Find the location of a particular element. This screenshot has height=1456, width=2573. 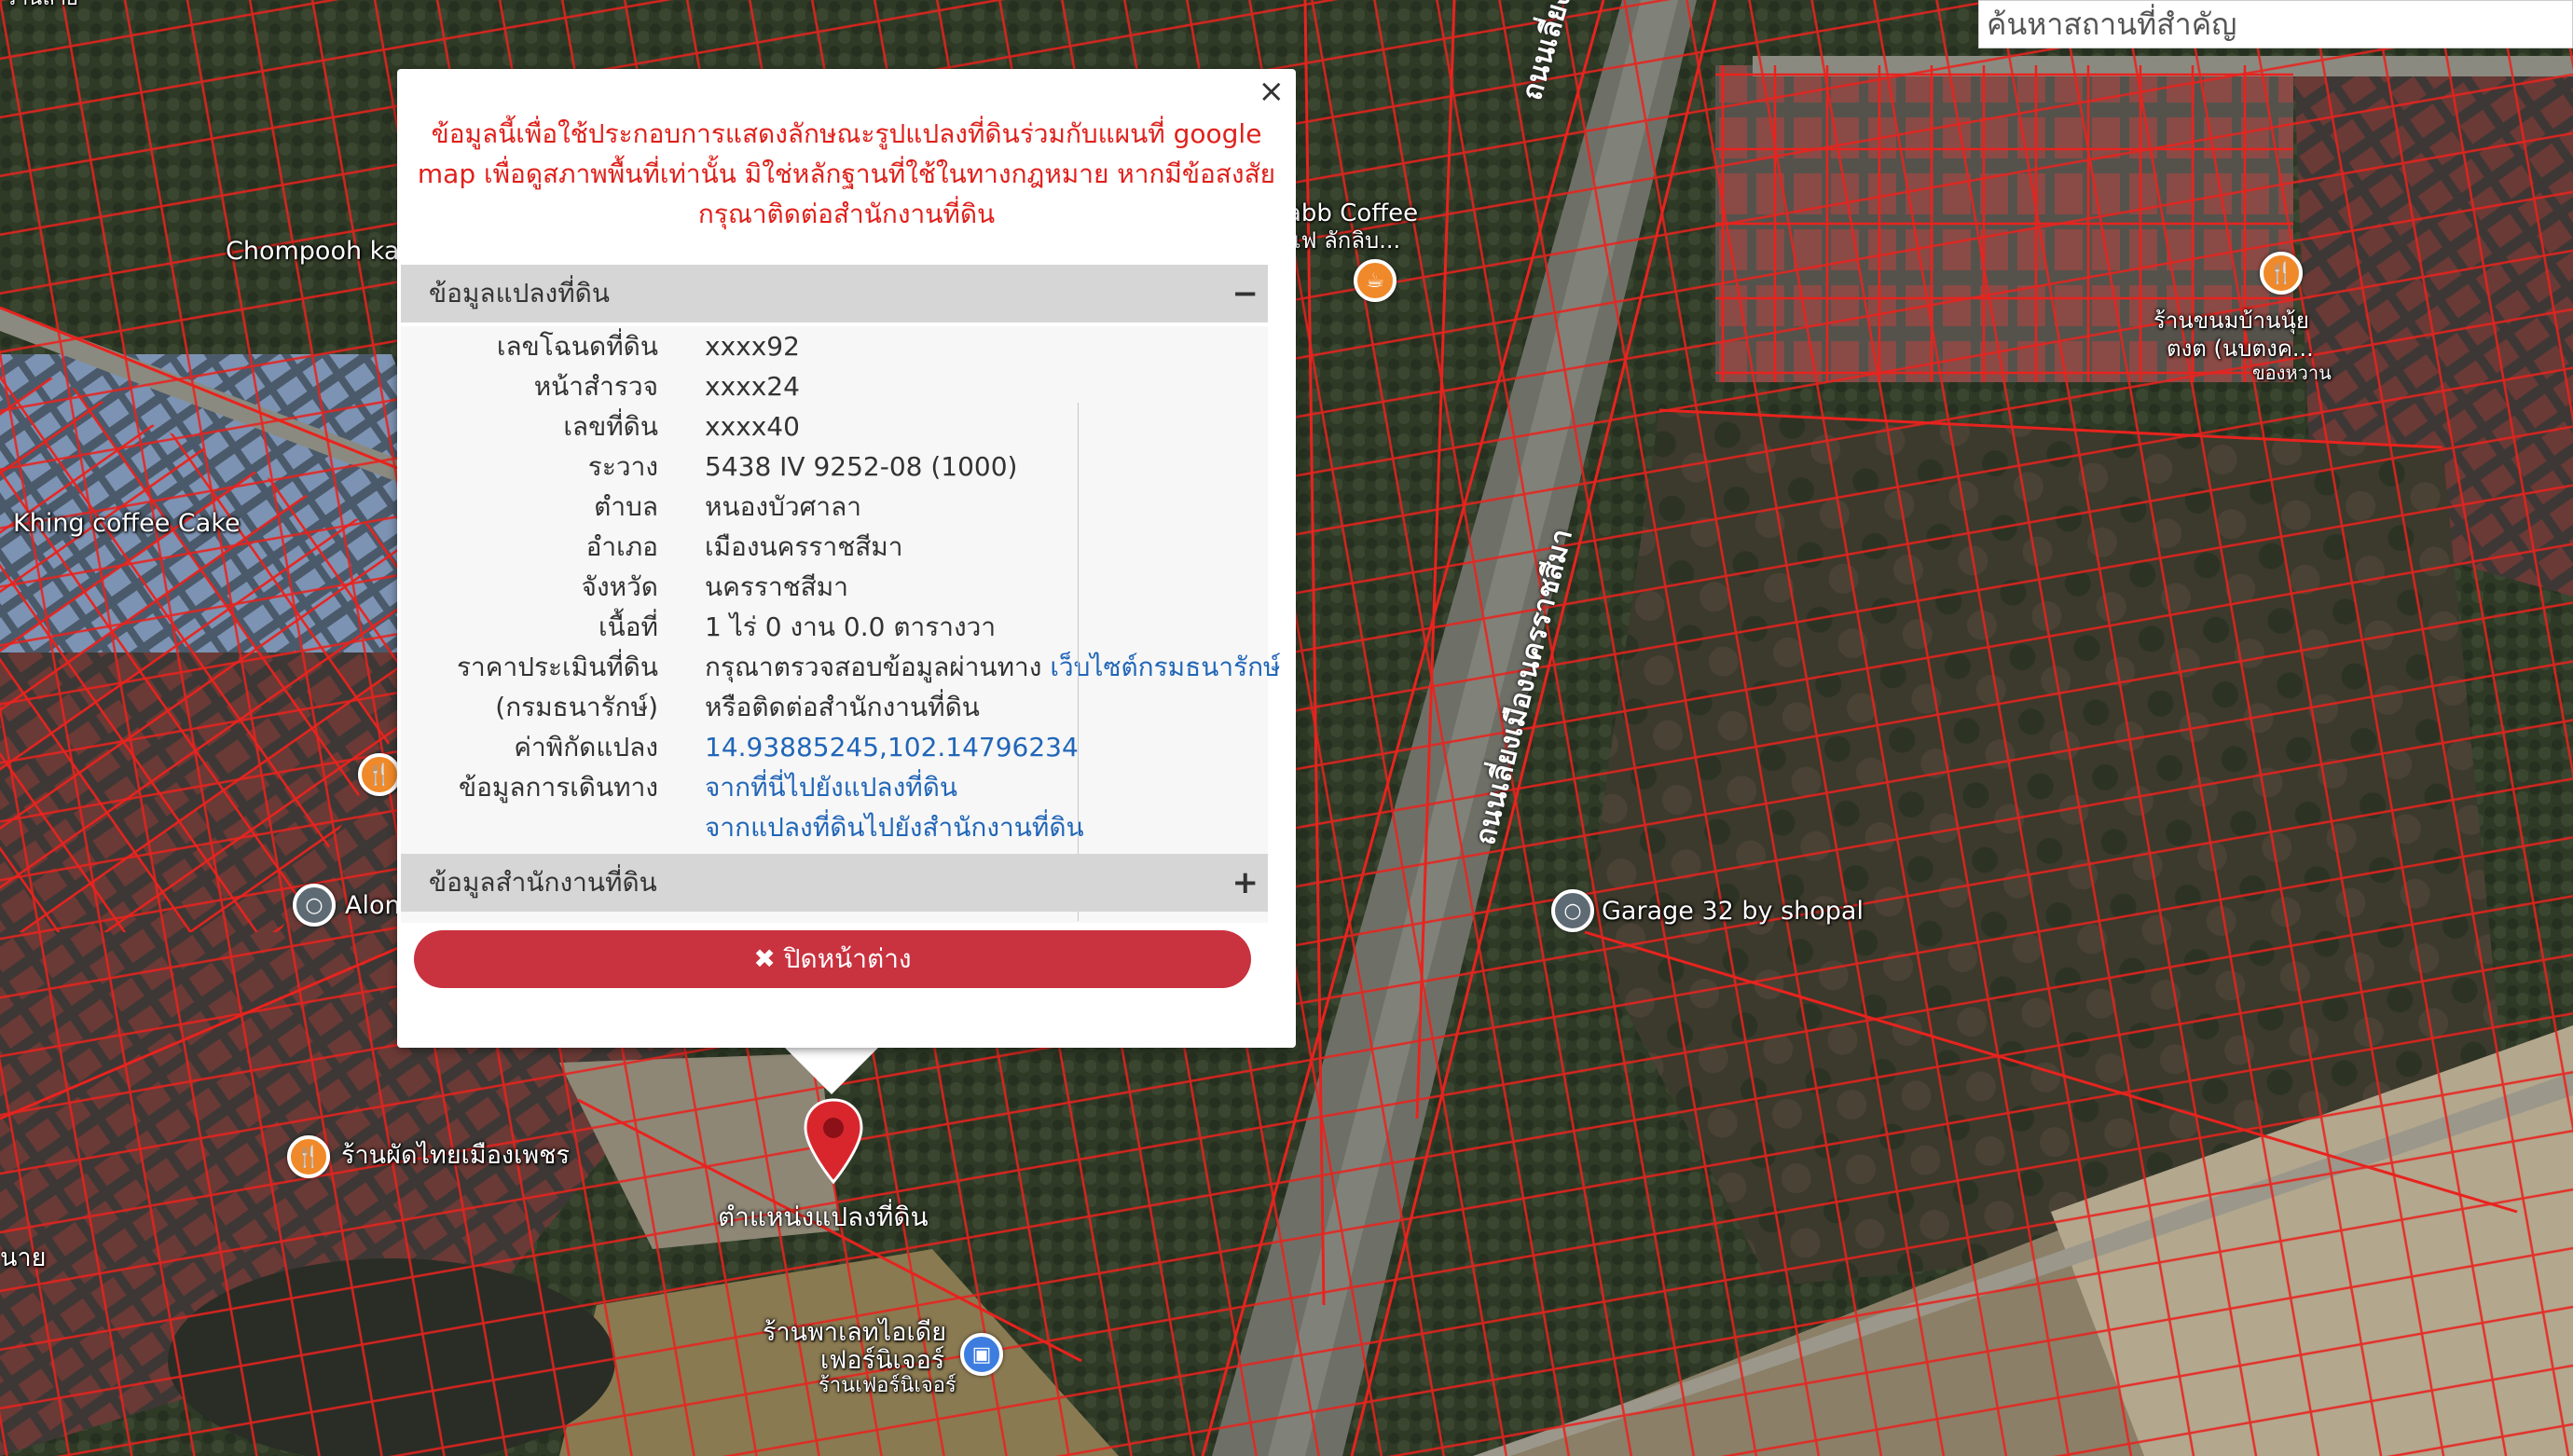

row-key: ระวาง is located at coordinates (622, 466).